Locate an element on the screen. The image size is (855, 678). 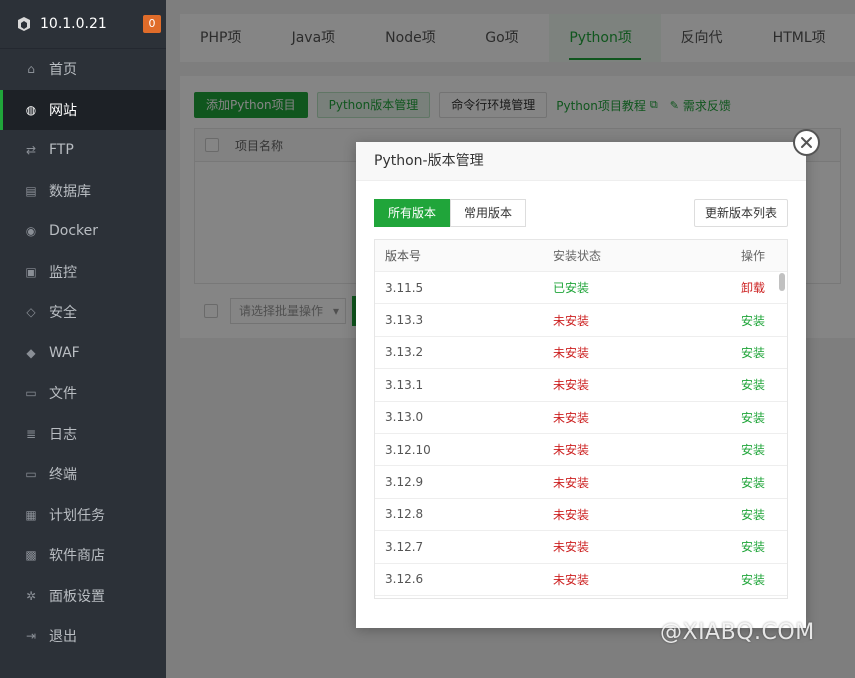
version-row: 3.13.3 未安装 安装 is located at coordinates (581, 320).